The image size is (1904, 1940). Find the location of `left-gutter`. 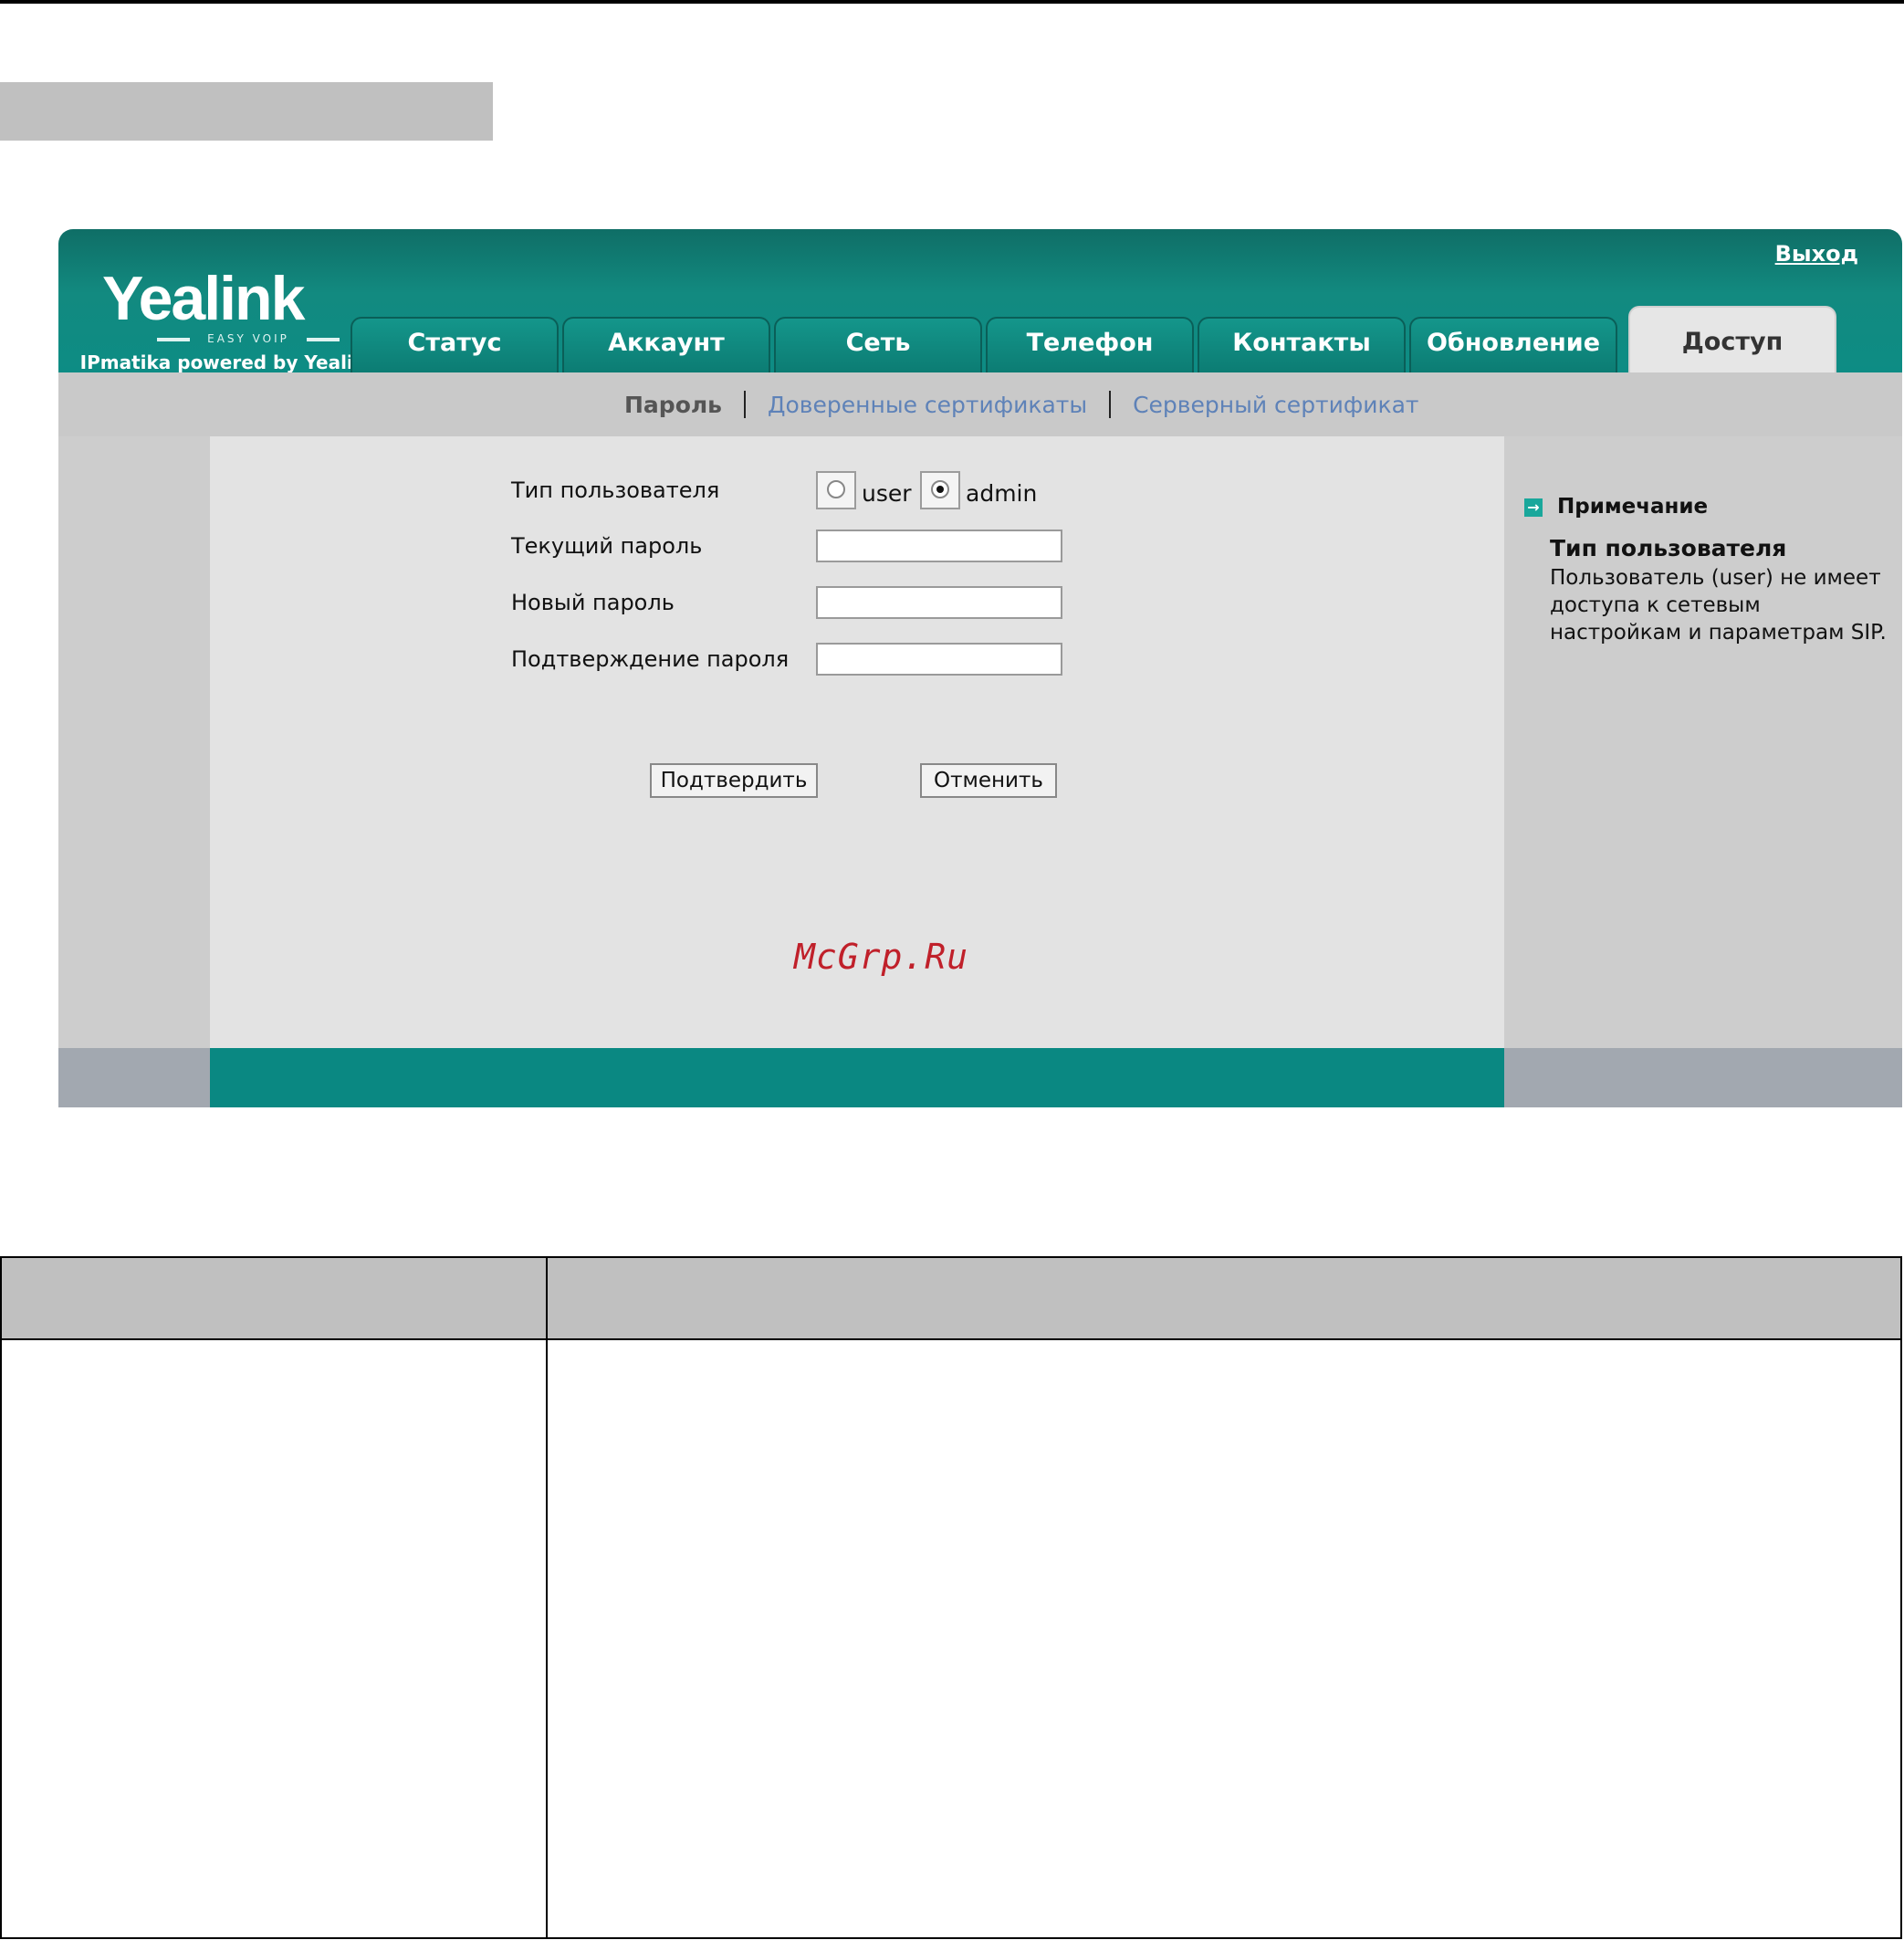

left-gutter is located at coordinates (134, 742).